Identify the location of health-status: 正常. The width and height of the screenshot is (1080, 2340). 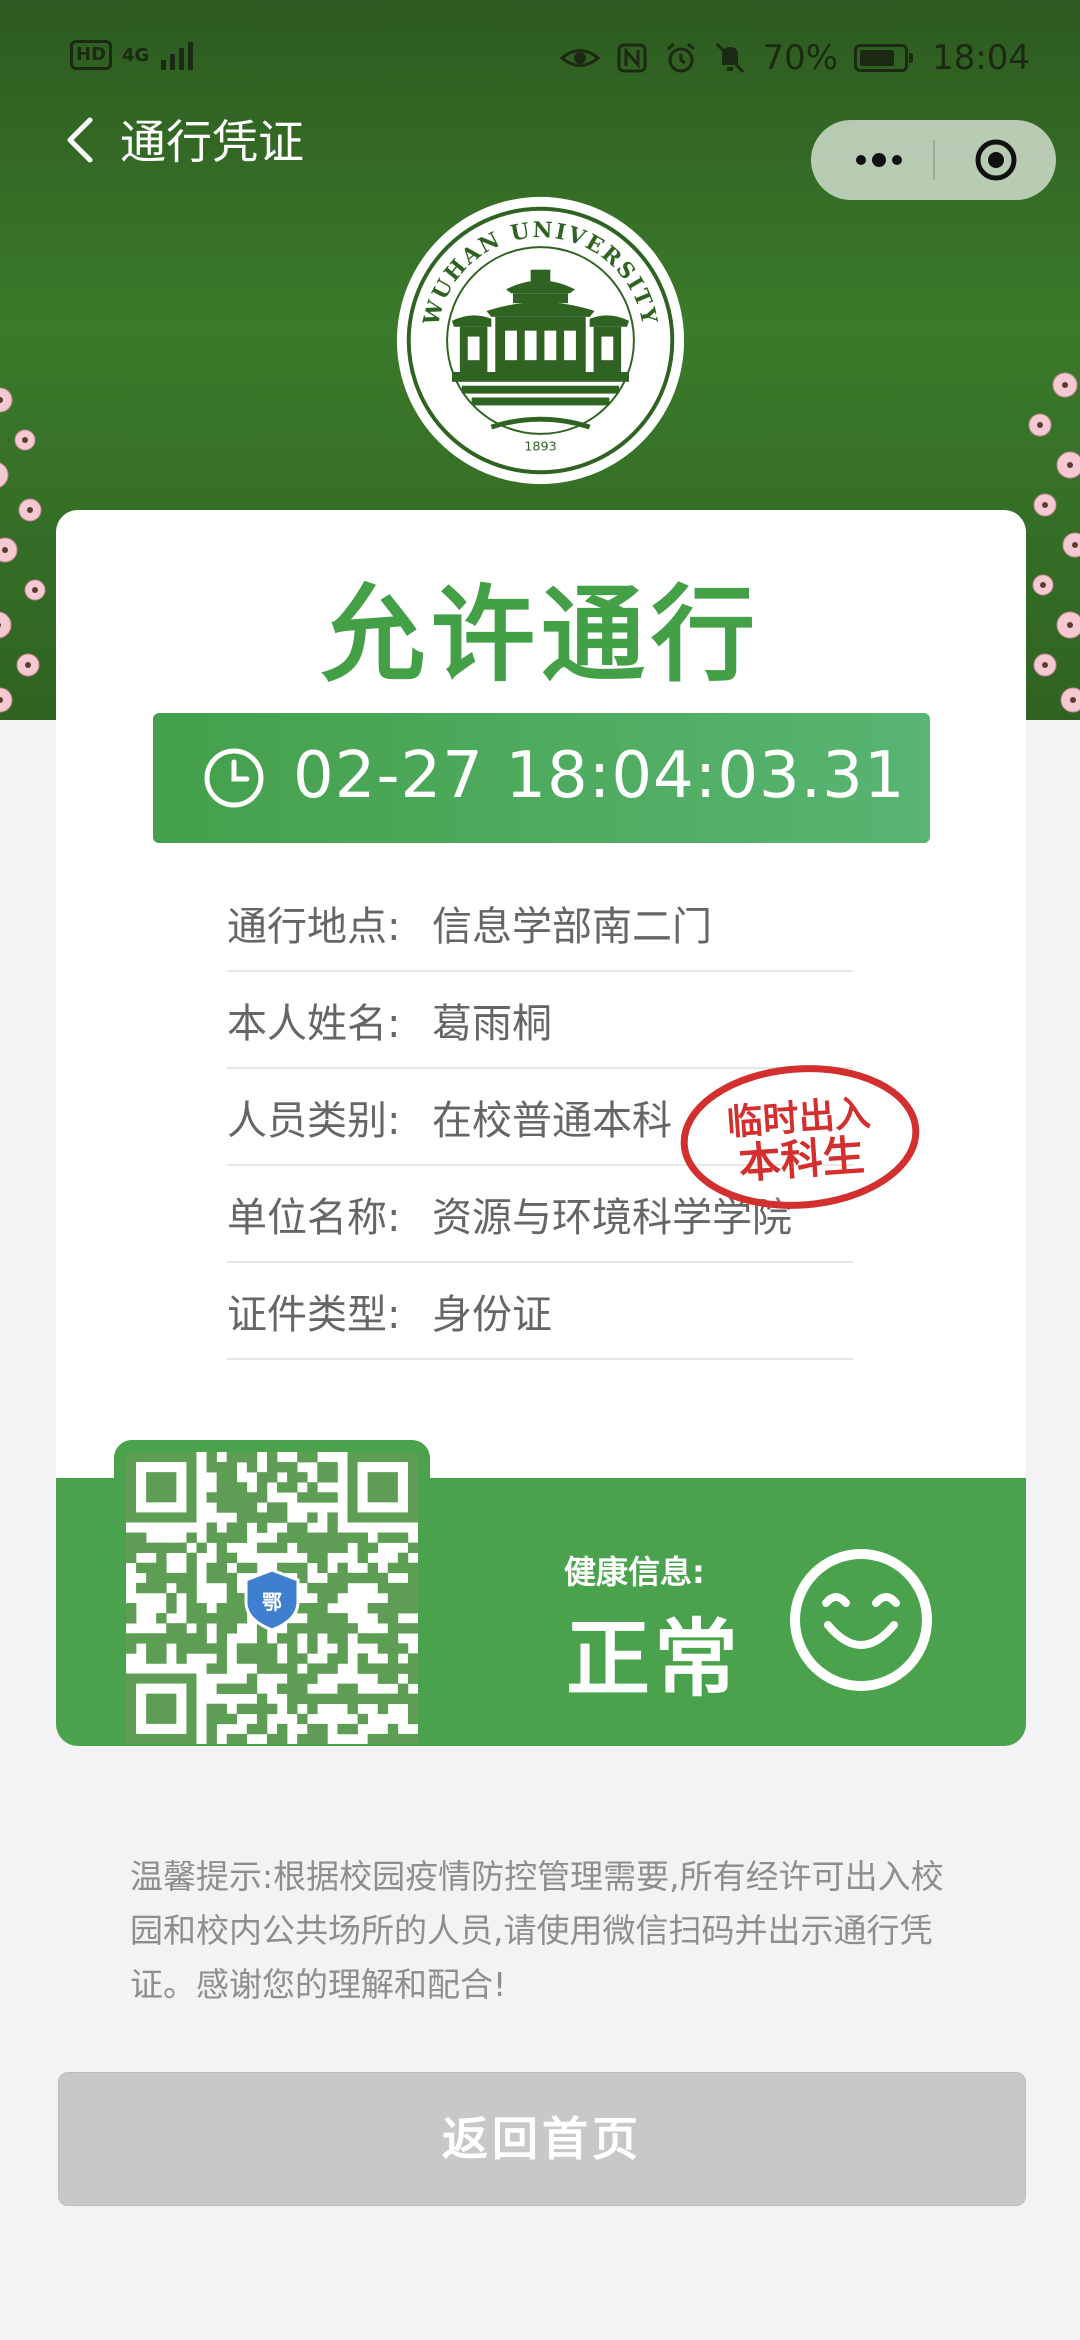
(654, 1659).